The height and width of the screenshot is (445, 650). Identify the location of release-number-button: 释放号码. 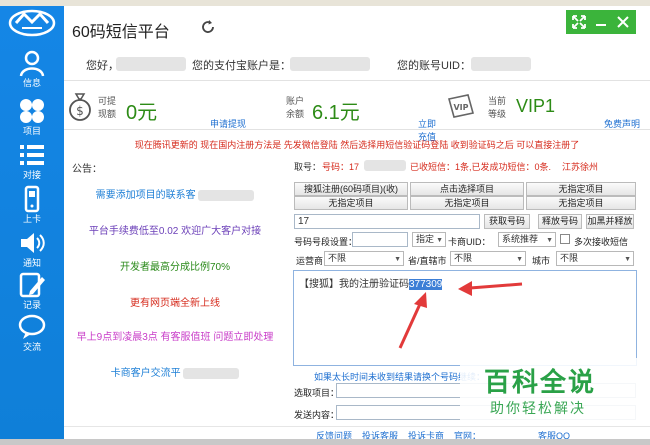
(560, 221).